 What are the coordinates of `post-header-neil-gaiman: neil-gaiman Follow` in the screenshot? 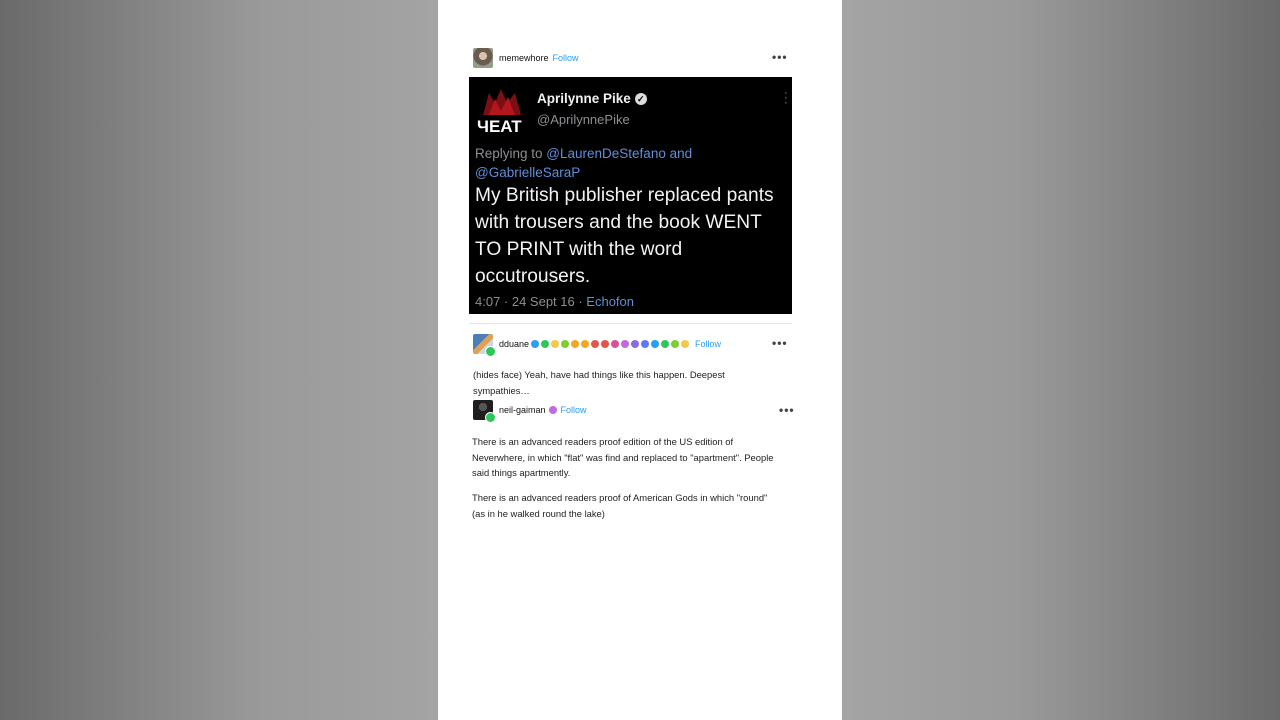 It's located at (530, 411).